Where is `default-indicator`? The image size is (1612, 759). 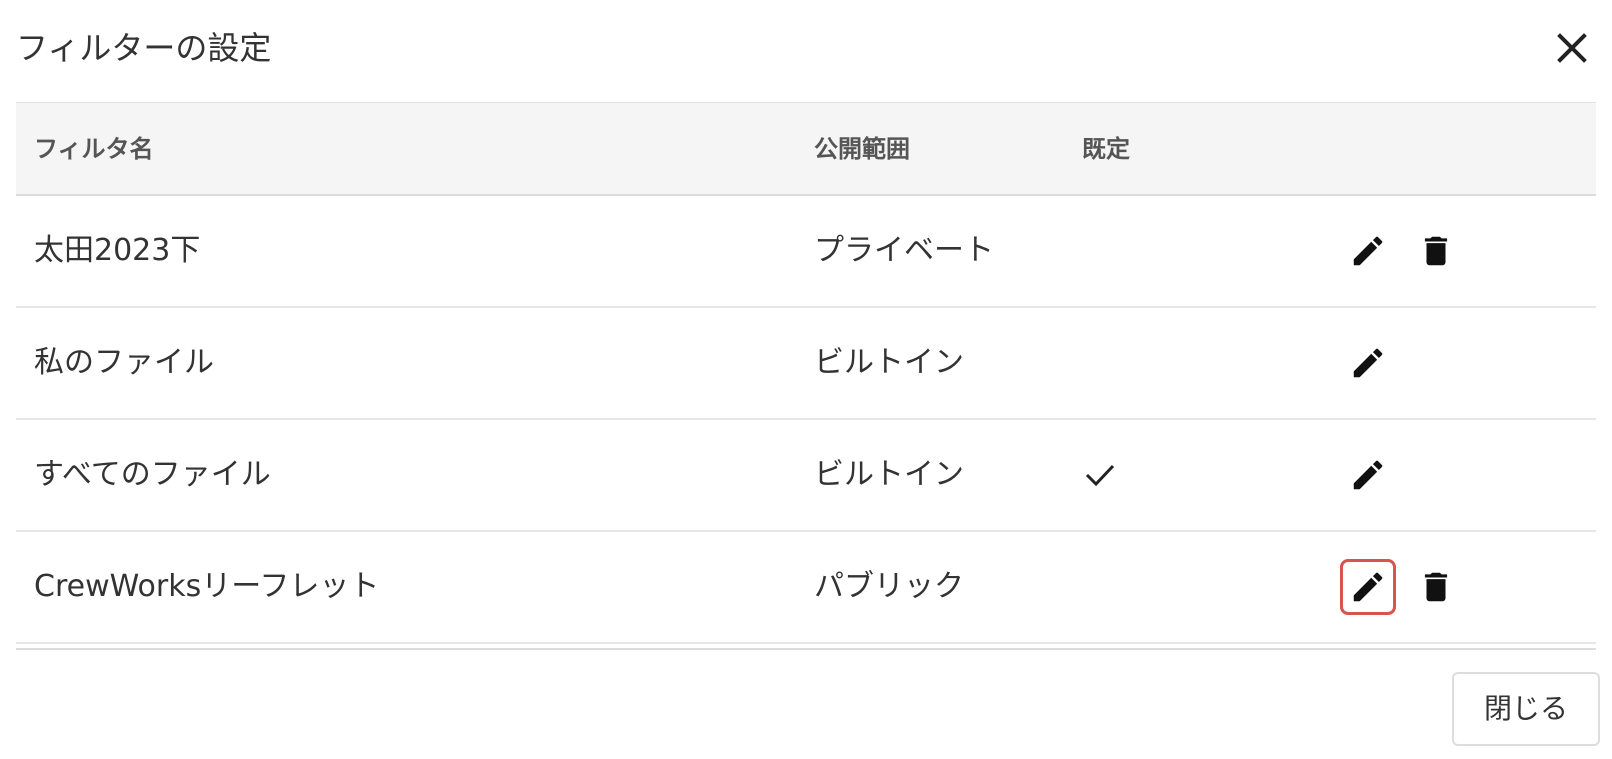
default-indicator is located at coordinates (1104, 475).